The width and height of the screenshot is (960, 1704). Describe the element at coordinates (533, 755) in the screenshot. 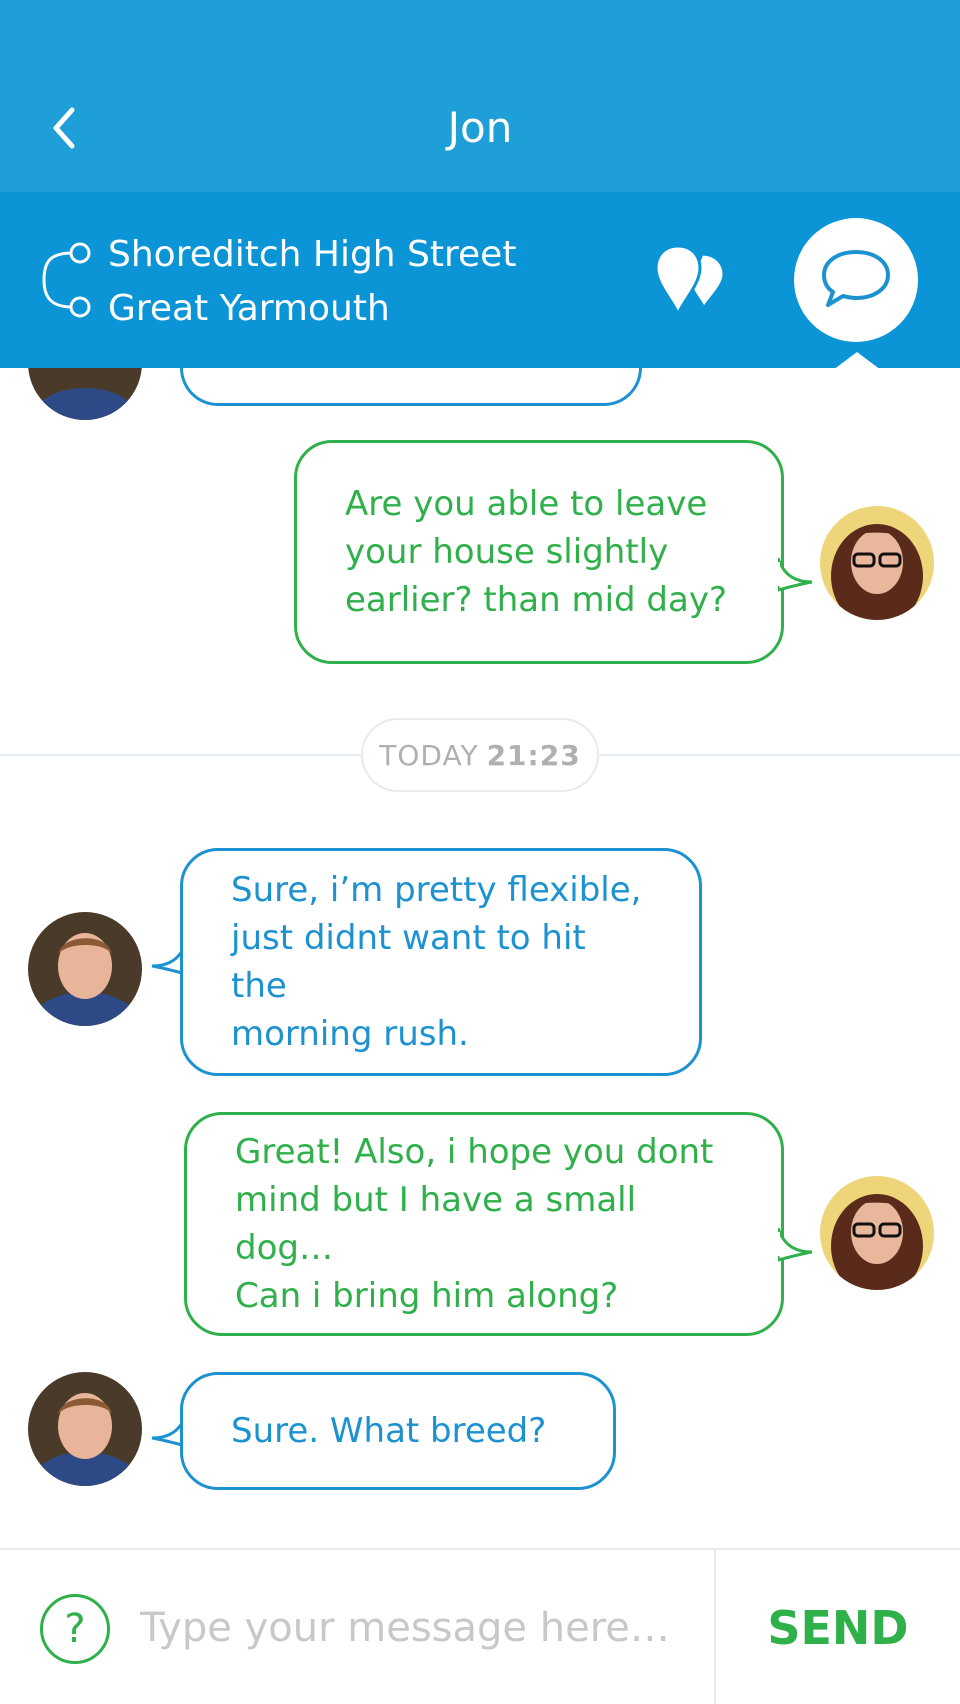

I see `timestamp-time: 21:23` at that location.